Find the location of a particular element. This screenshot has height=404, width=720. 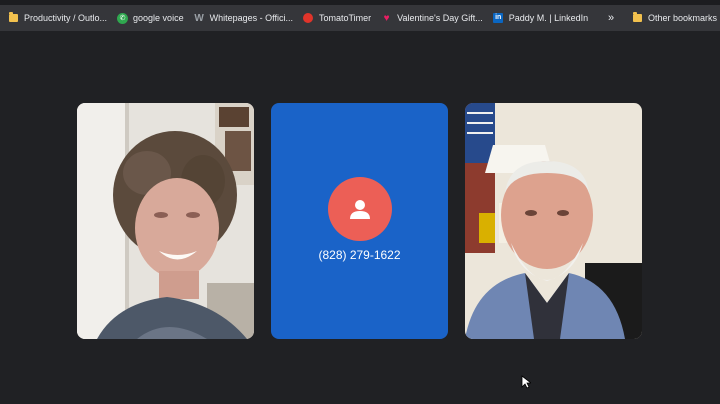

other-bookmarks-label: Other bookmarks is located at coordinates (683, 18).